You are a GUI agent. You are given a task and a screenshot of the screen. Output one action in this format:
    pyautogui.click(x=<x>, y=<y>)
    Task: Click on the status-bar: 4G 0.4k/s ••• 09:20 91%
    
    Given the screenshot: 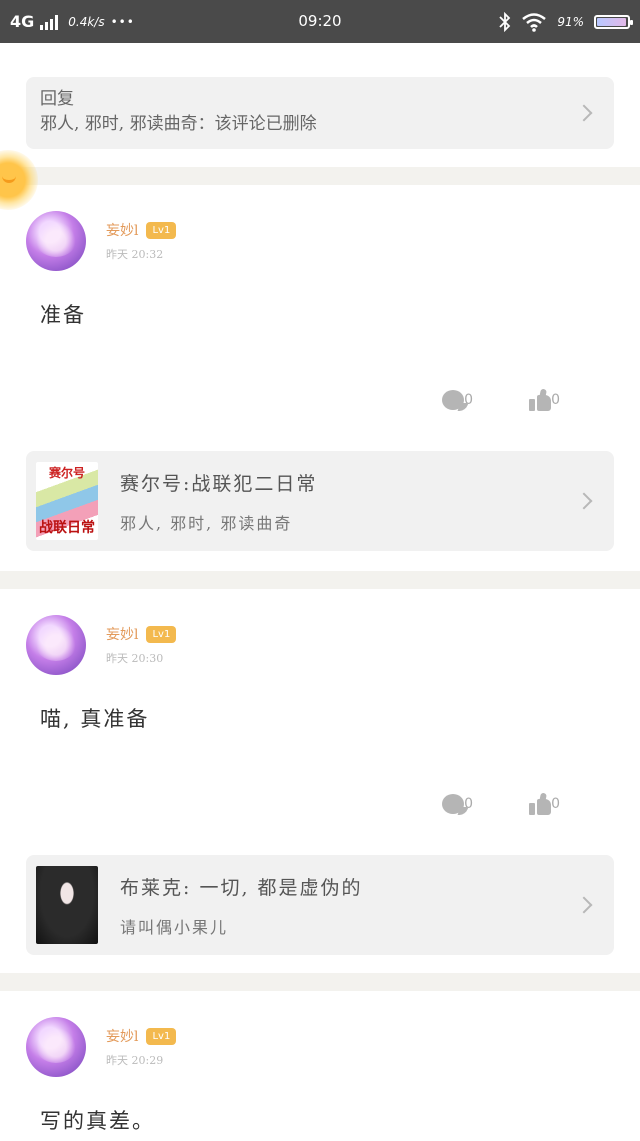 What is the action you would take?
    pyautogui.click(x=320, y=21)
    